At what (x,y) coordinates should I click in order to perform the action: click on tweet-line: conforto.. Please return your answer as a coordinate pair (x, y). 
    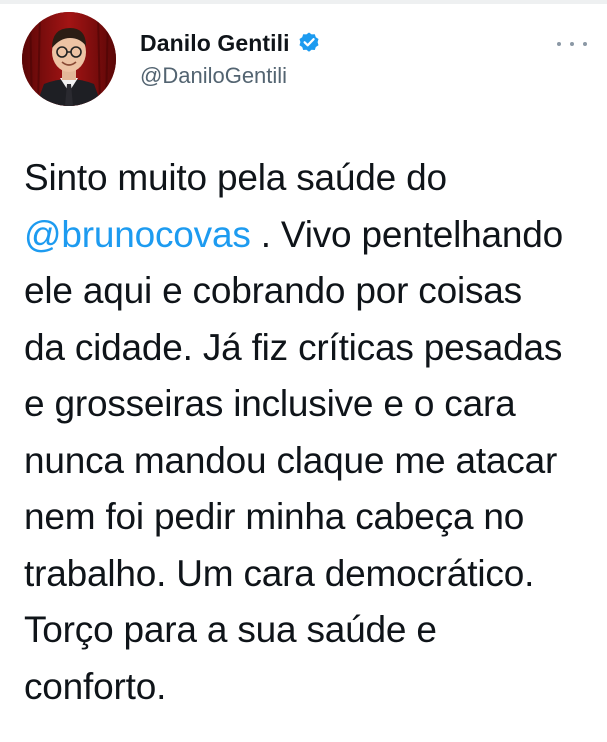
    Looking at the image, I should click on (309, 687).